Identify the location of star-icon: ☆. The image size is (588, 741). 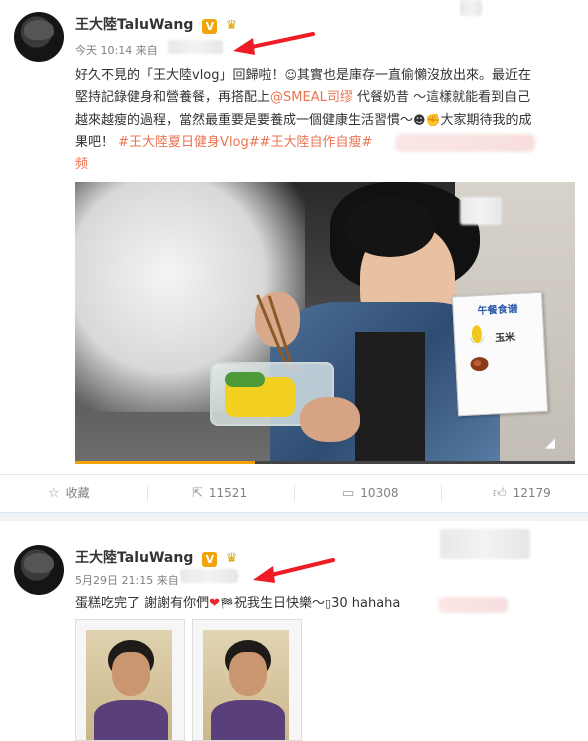
(54, 493).